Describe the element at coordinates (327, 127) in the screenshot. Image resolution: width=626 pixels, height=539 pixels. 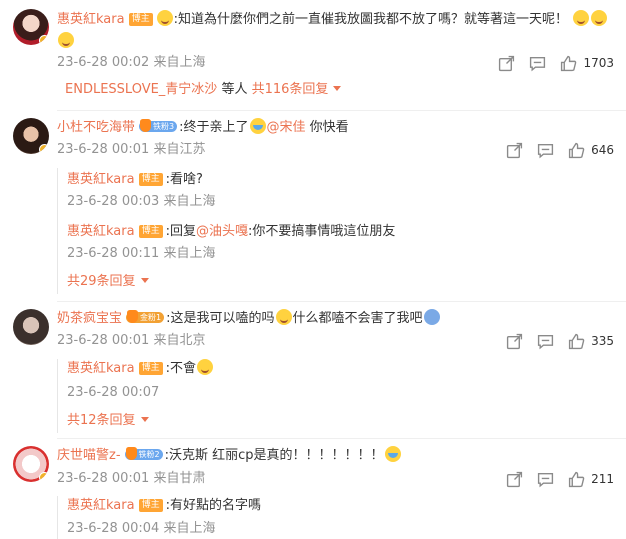
I see `comment-text-tail: 你快看` at that location.